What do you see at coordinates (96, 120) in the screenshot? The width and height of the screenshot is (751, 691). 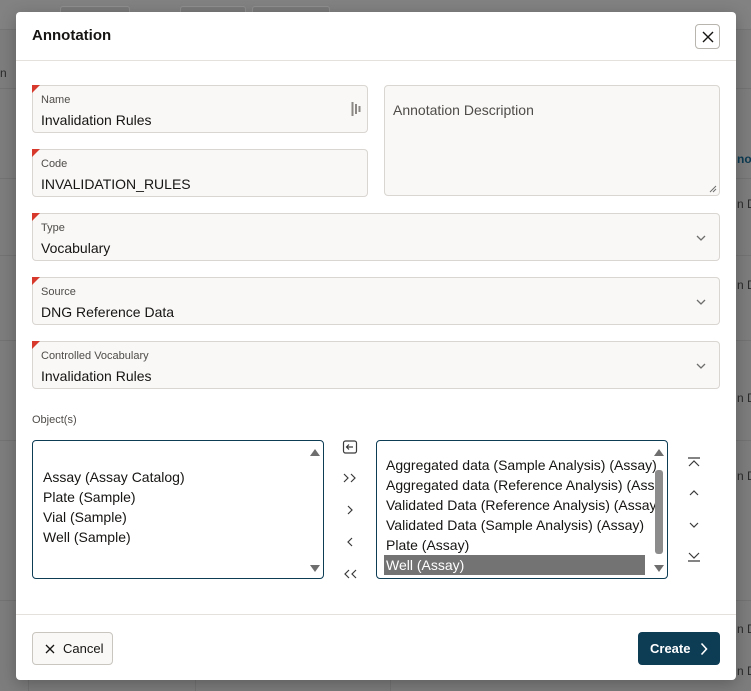 I see `name-value: Invalidation Rules` at bounding box center [96, 120].